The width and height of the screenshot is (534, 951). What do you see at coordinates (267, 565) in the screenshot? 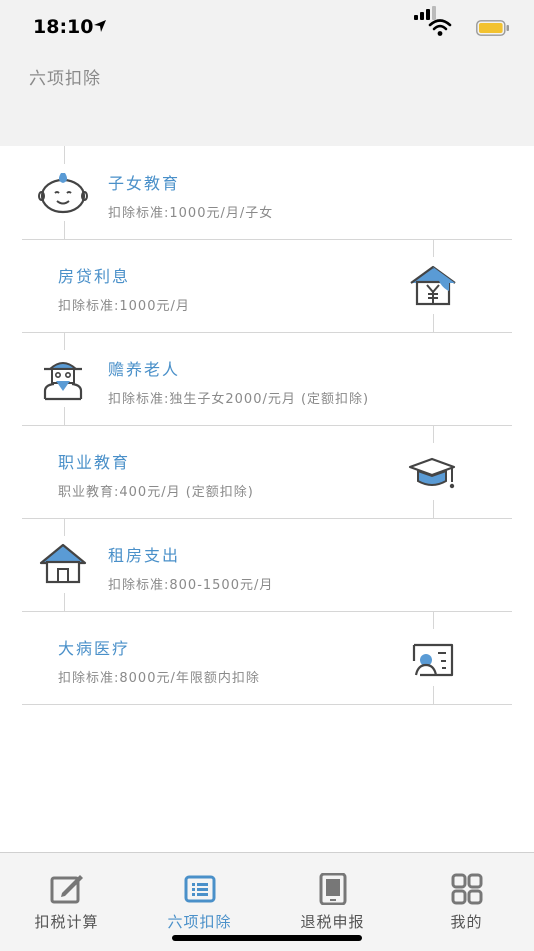
I see `deduction-item-housing-rent: 租房支出 扣除标准:800-1500元/月` at bounding box center [267, 565].